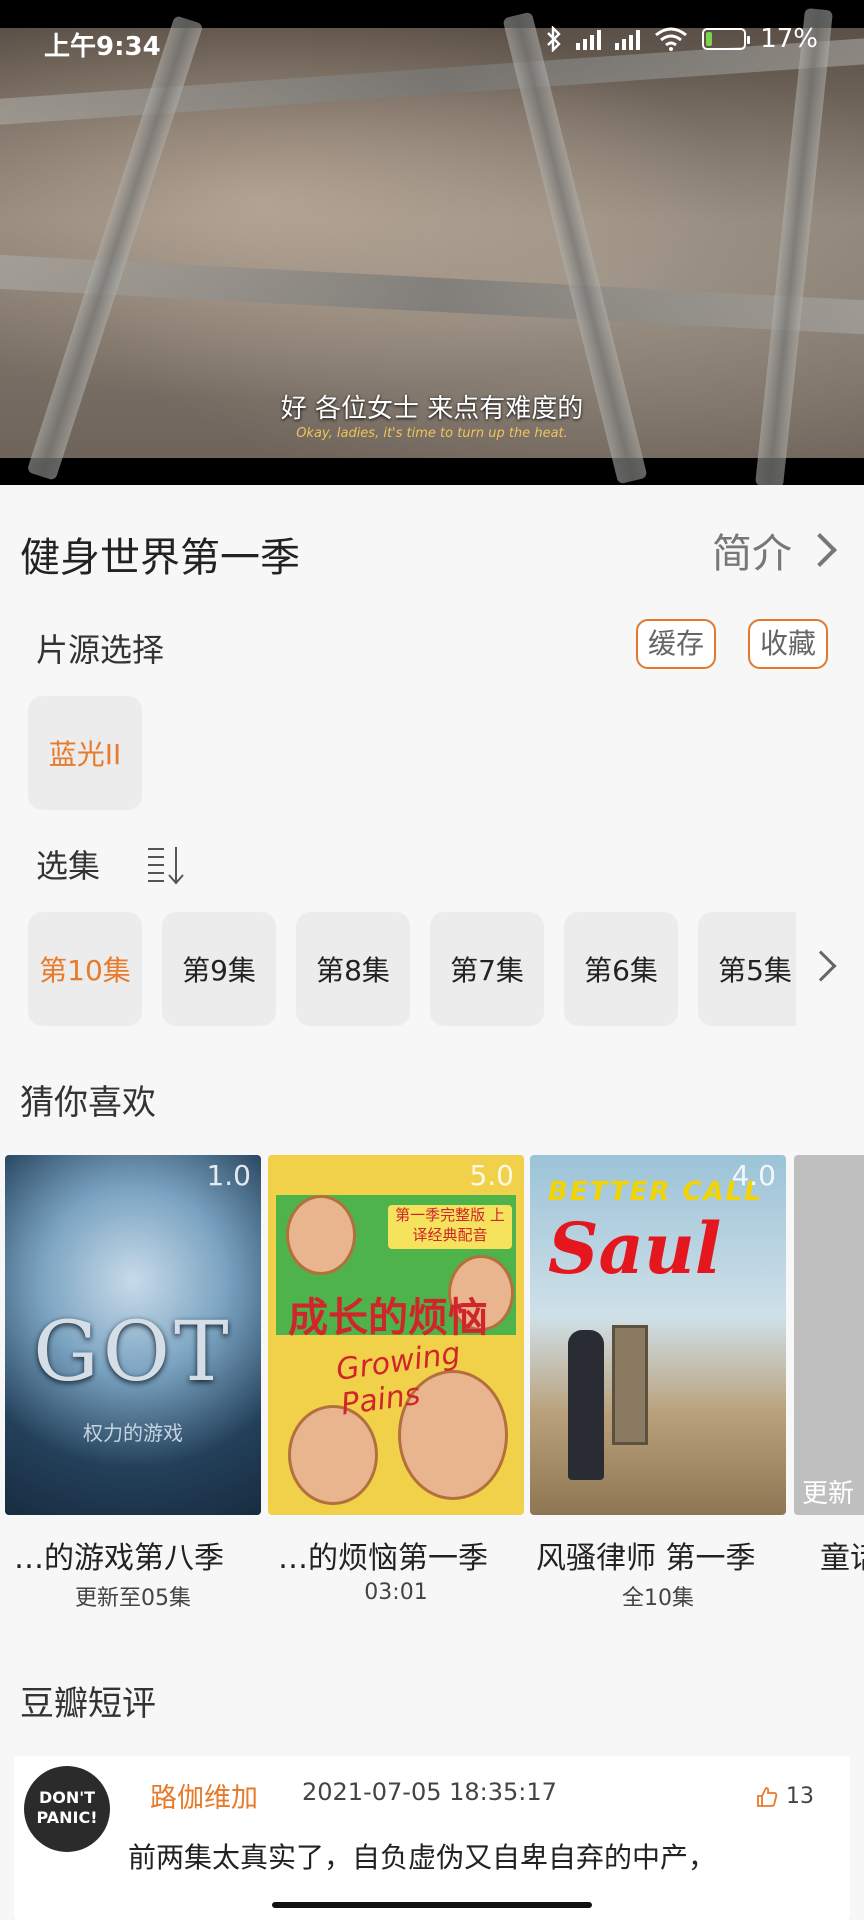 Image resolution: width=864 pixels, height=1920 pixels. I want to click on status-bar: 上午9:34 17%, so click(432, 42).